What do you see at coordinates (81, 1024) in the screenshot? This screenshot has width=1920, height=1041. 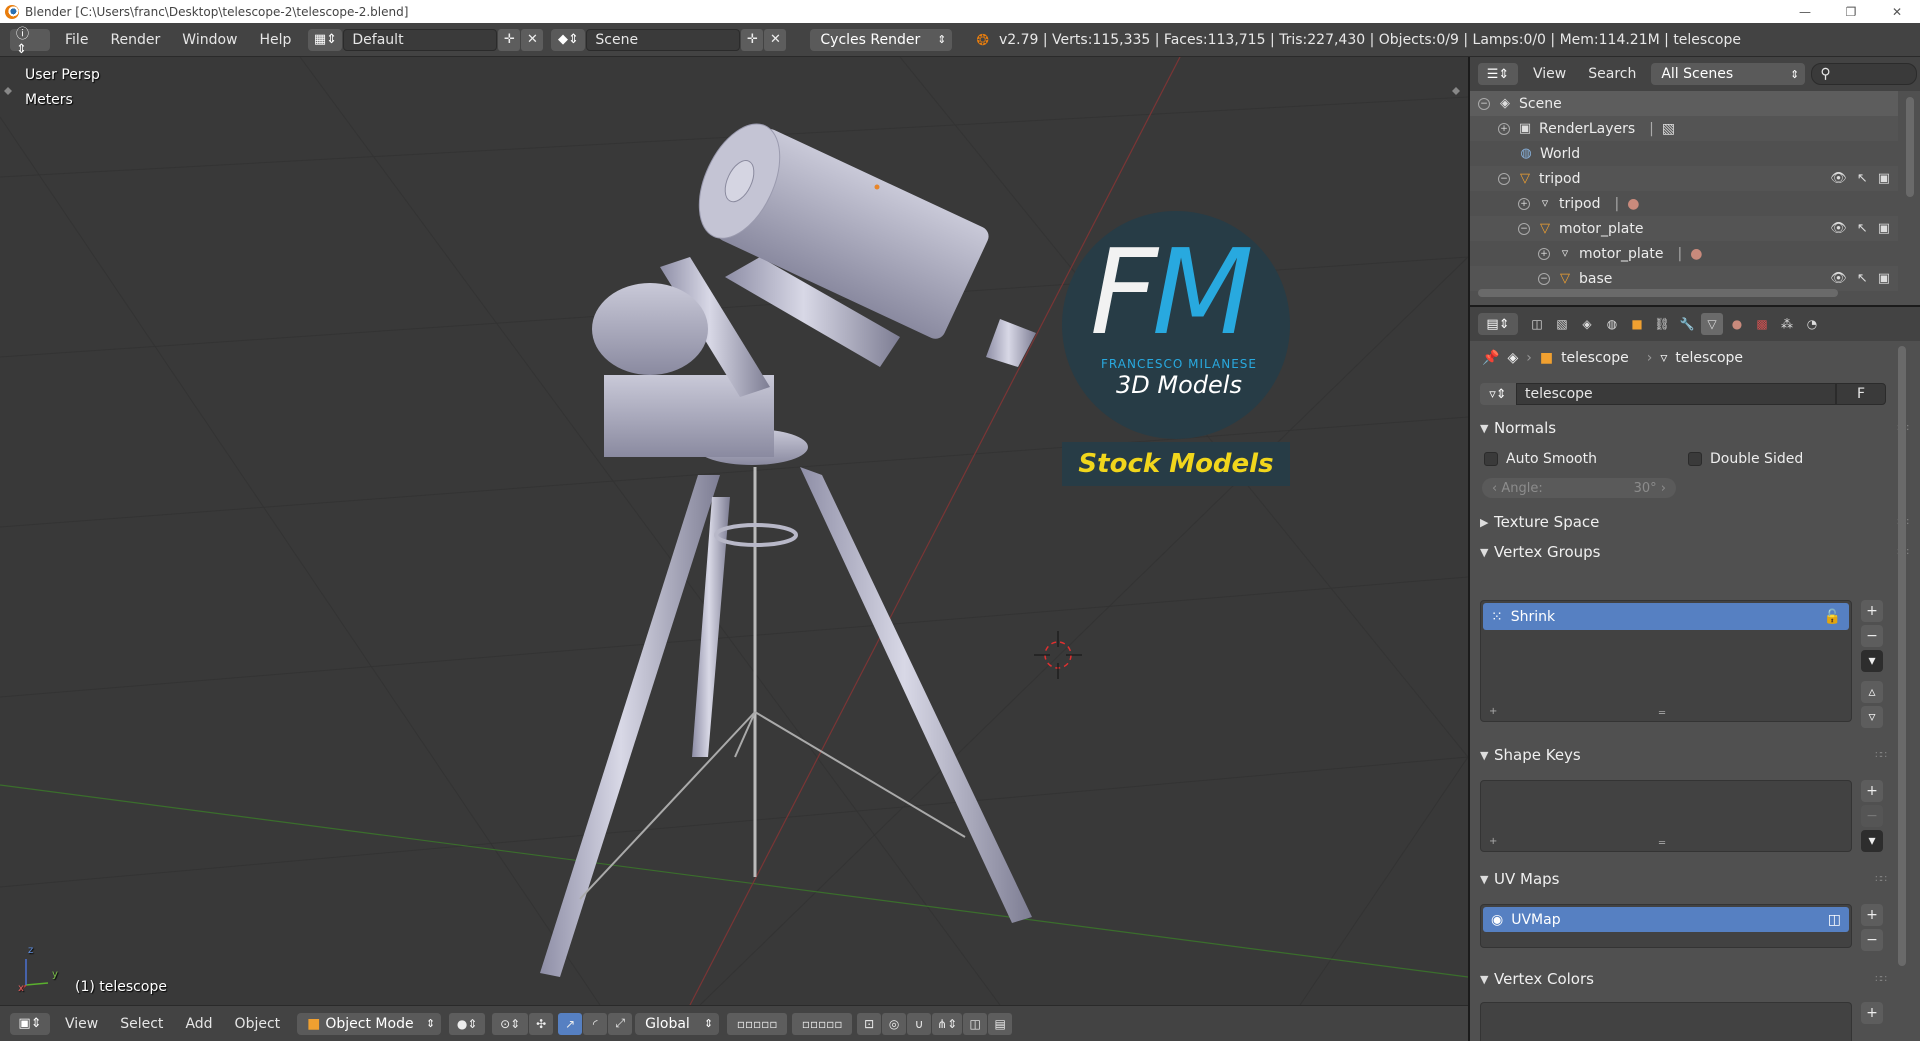 I see `menu-view: View` at bounding box center [81, 1024].